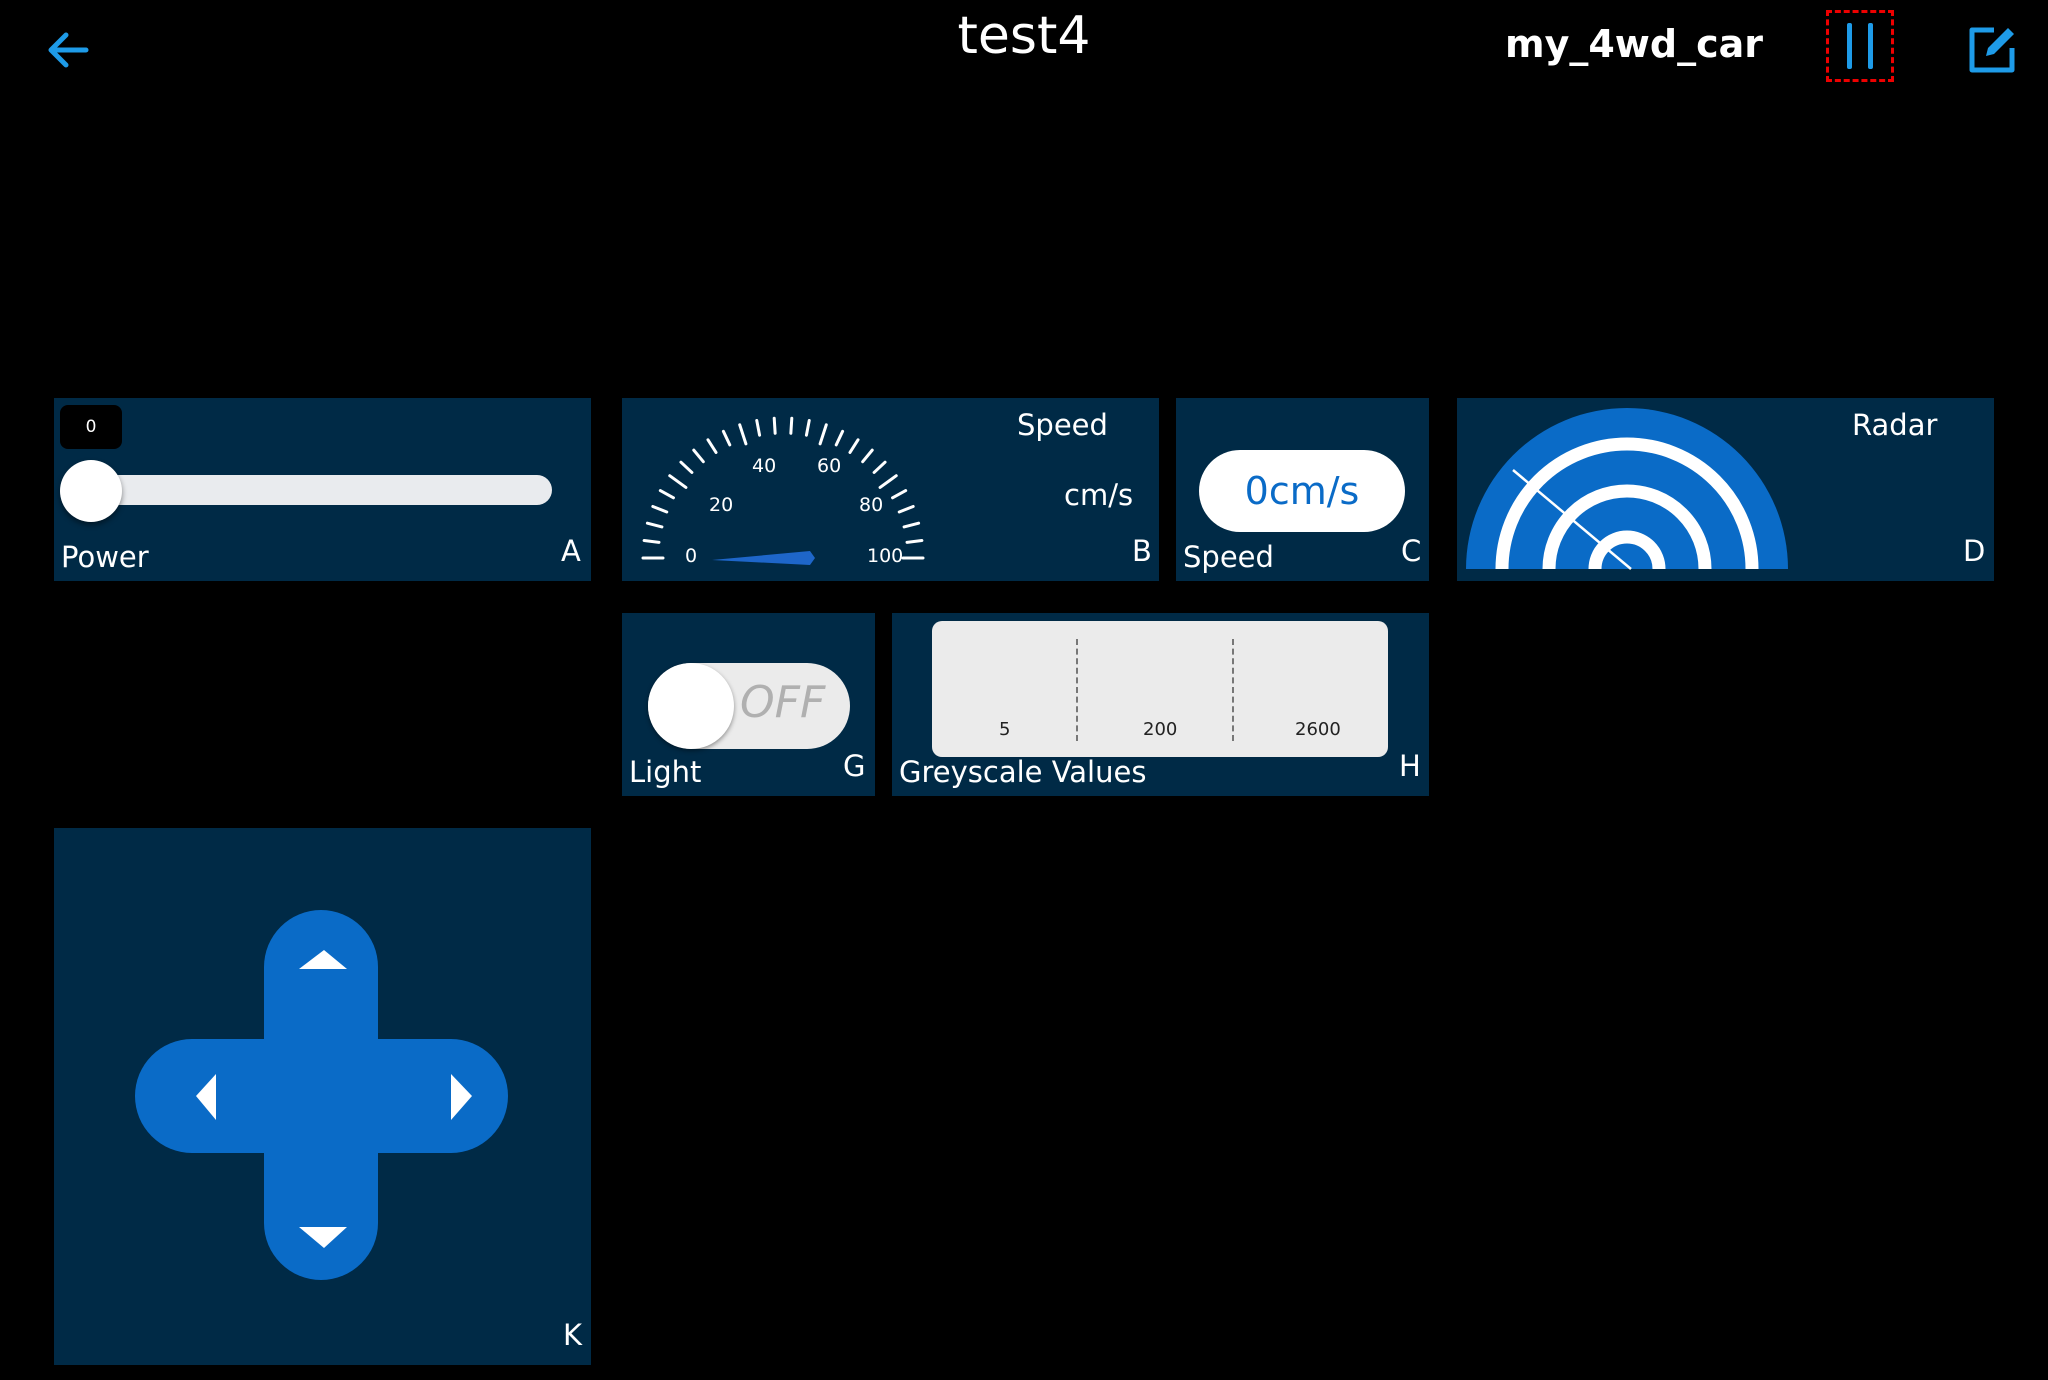  I want to click on dpad-left-button, so click(185, 1096).